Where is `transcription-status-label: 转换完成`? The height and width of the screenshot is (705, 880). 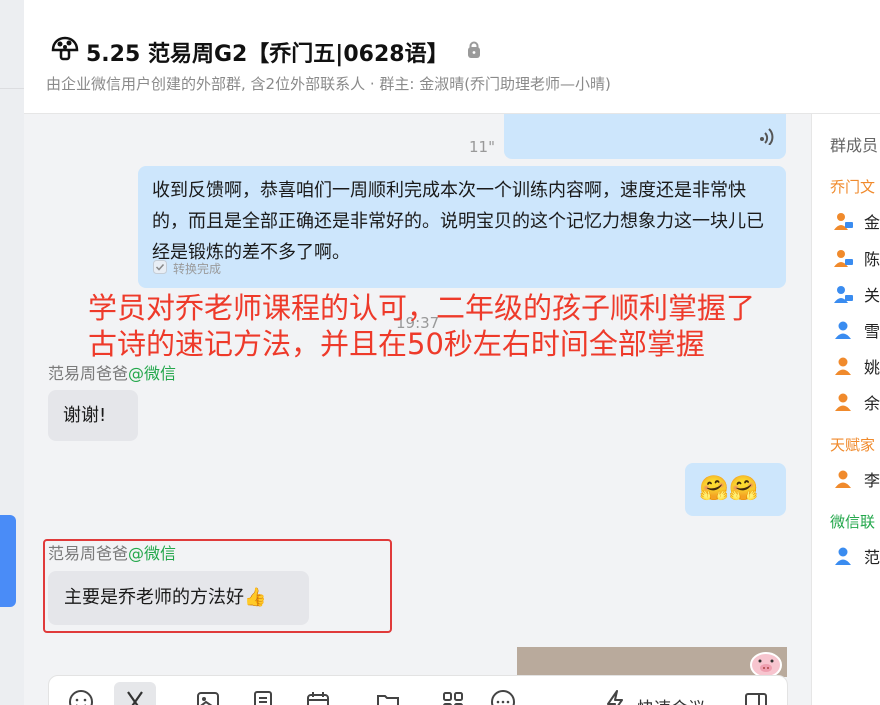 transcription-status-label: 转换完成 is located at coordinates (197, 269).